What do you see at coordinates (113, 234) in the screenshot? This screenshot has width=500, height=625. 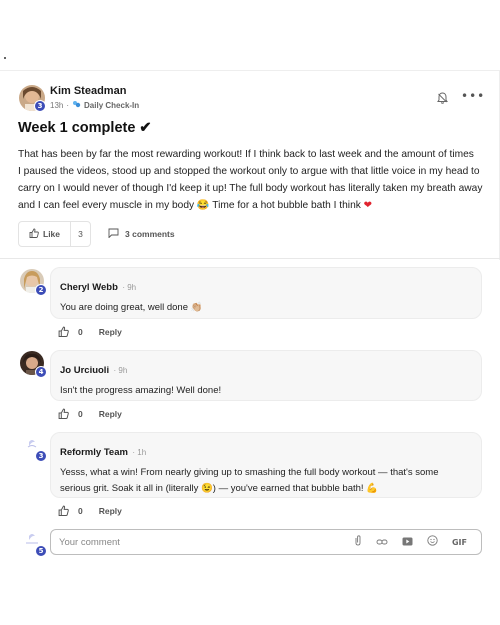 I see `comment-icon` at bounding box center [113, 234].